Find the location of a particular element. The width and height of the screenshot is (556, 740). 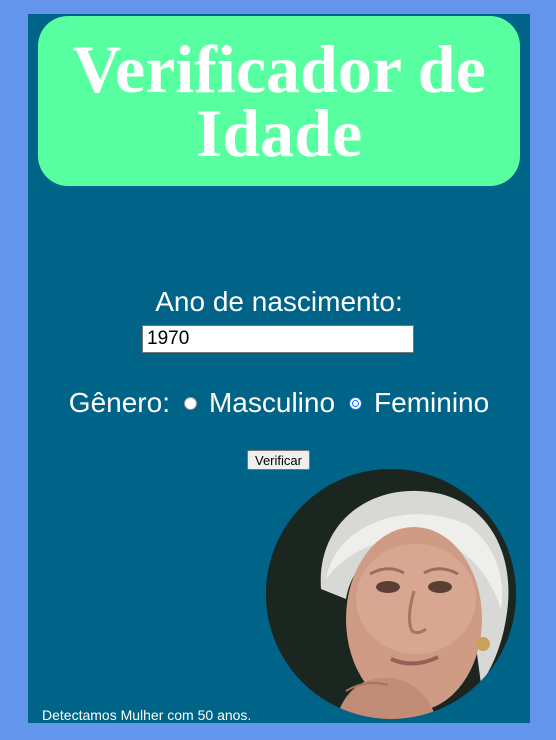

gender-group: Gênero: Masculino Feminino is located at coordinates (279, 403).